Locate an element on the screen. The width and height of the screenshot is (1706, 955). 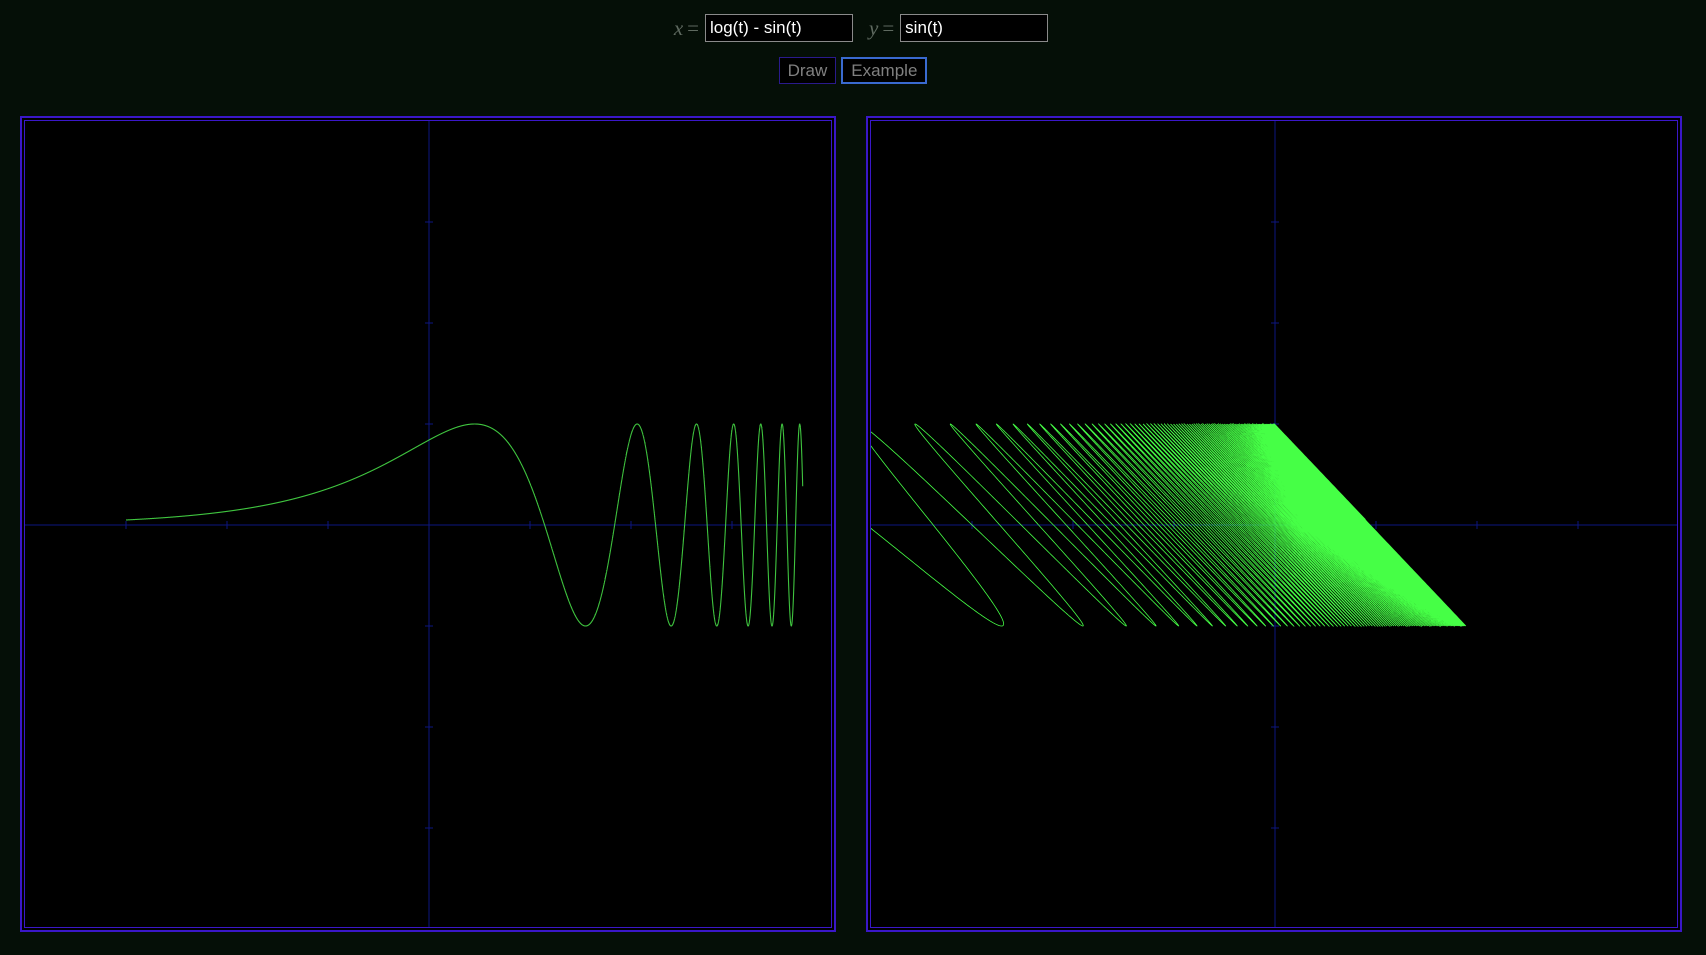
example-button: Example is located at coordinates (884, 70).